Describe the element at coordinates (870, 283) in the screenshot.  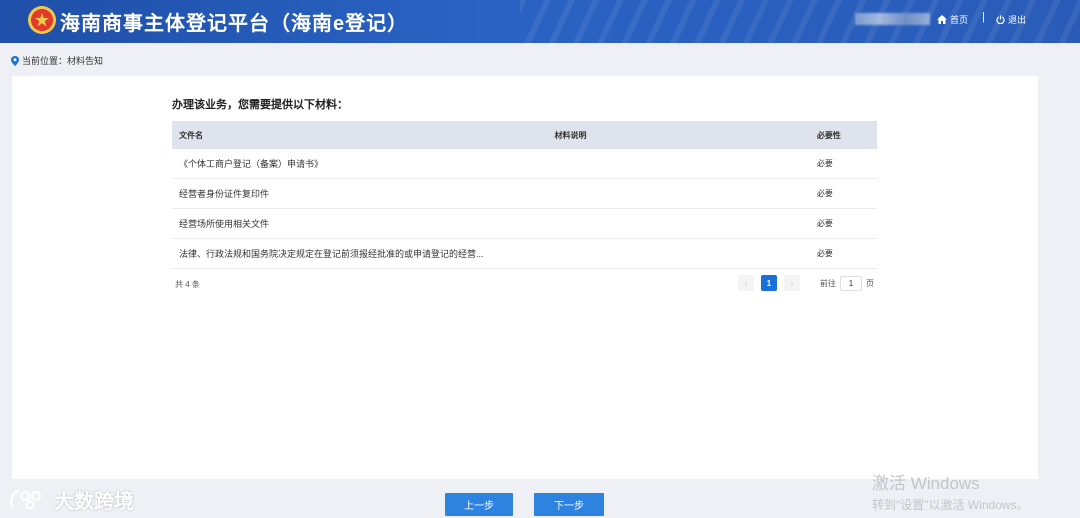
I see `page-unit-label: 页` at that location.